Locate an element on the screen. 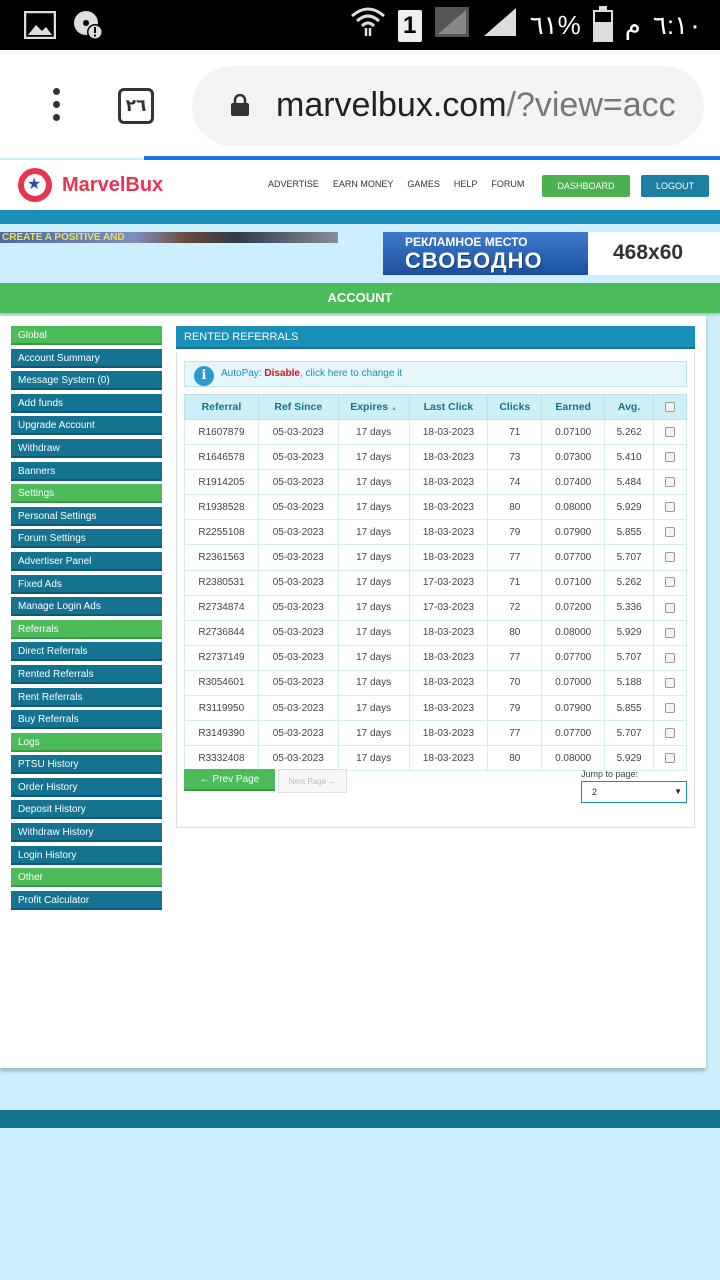  cell-referral: R3149390 is located at coordinates (221, 733).